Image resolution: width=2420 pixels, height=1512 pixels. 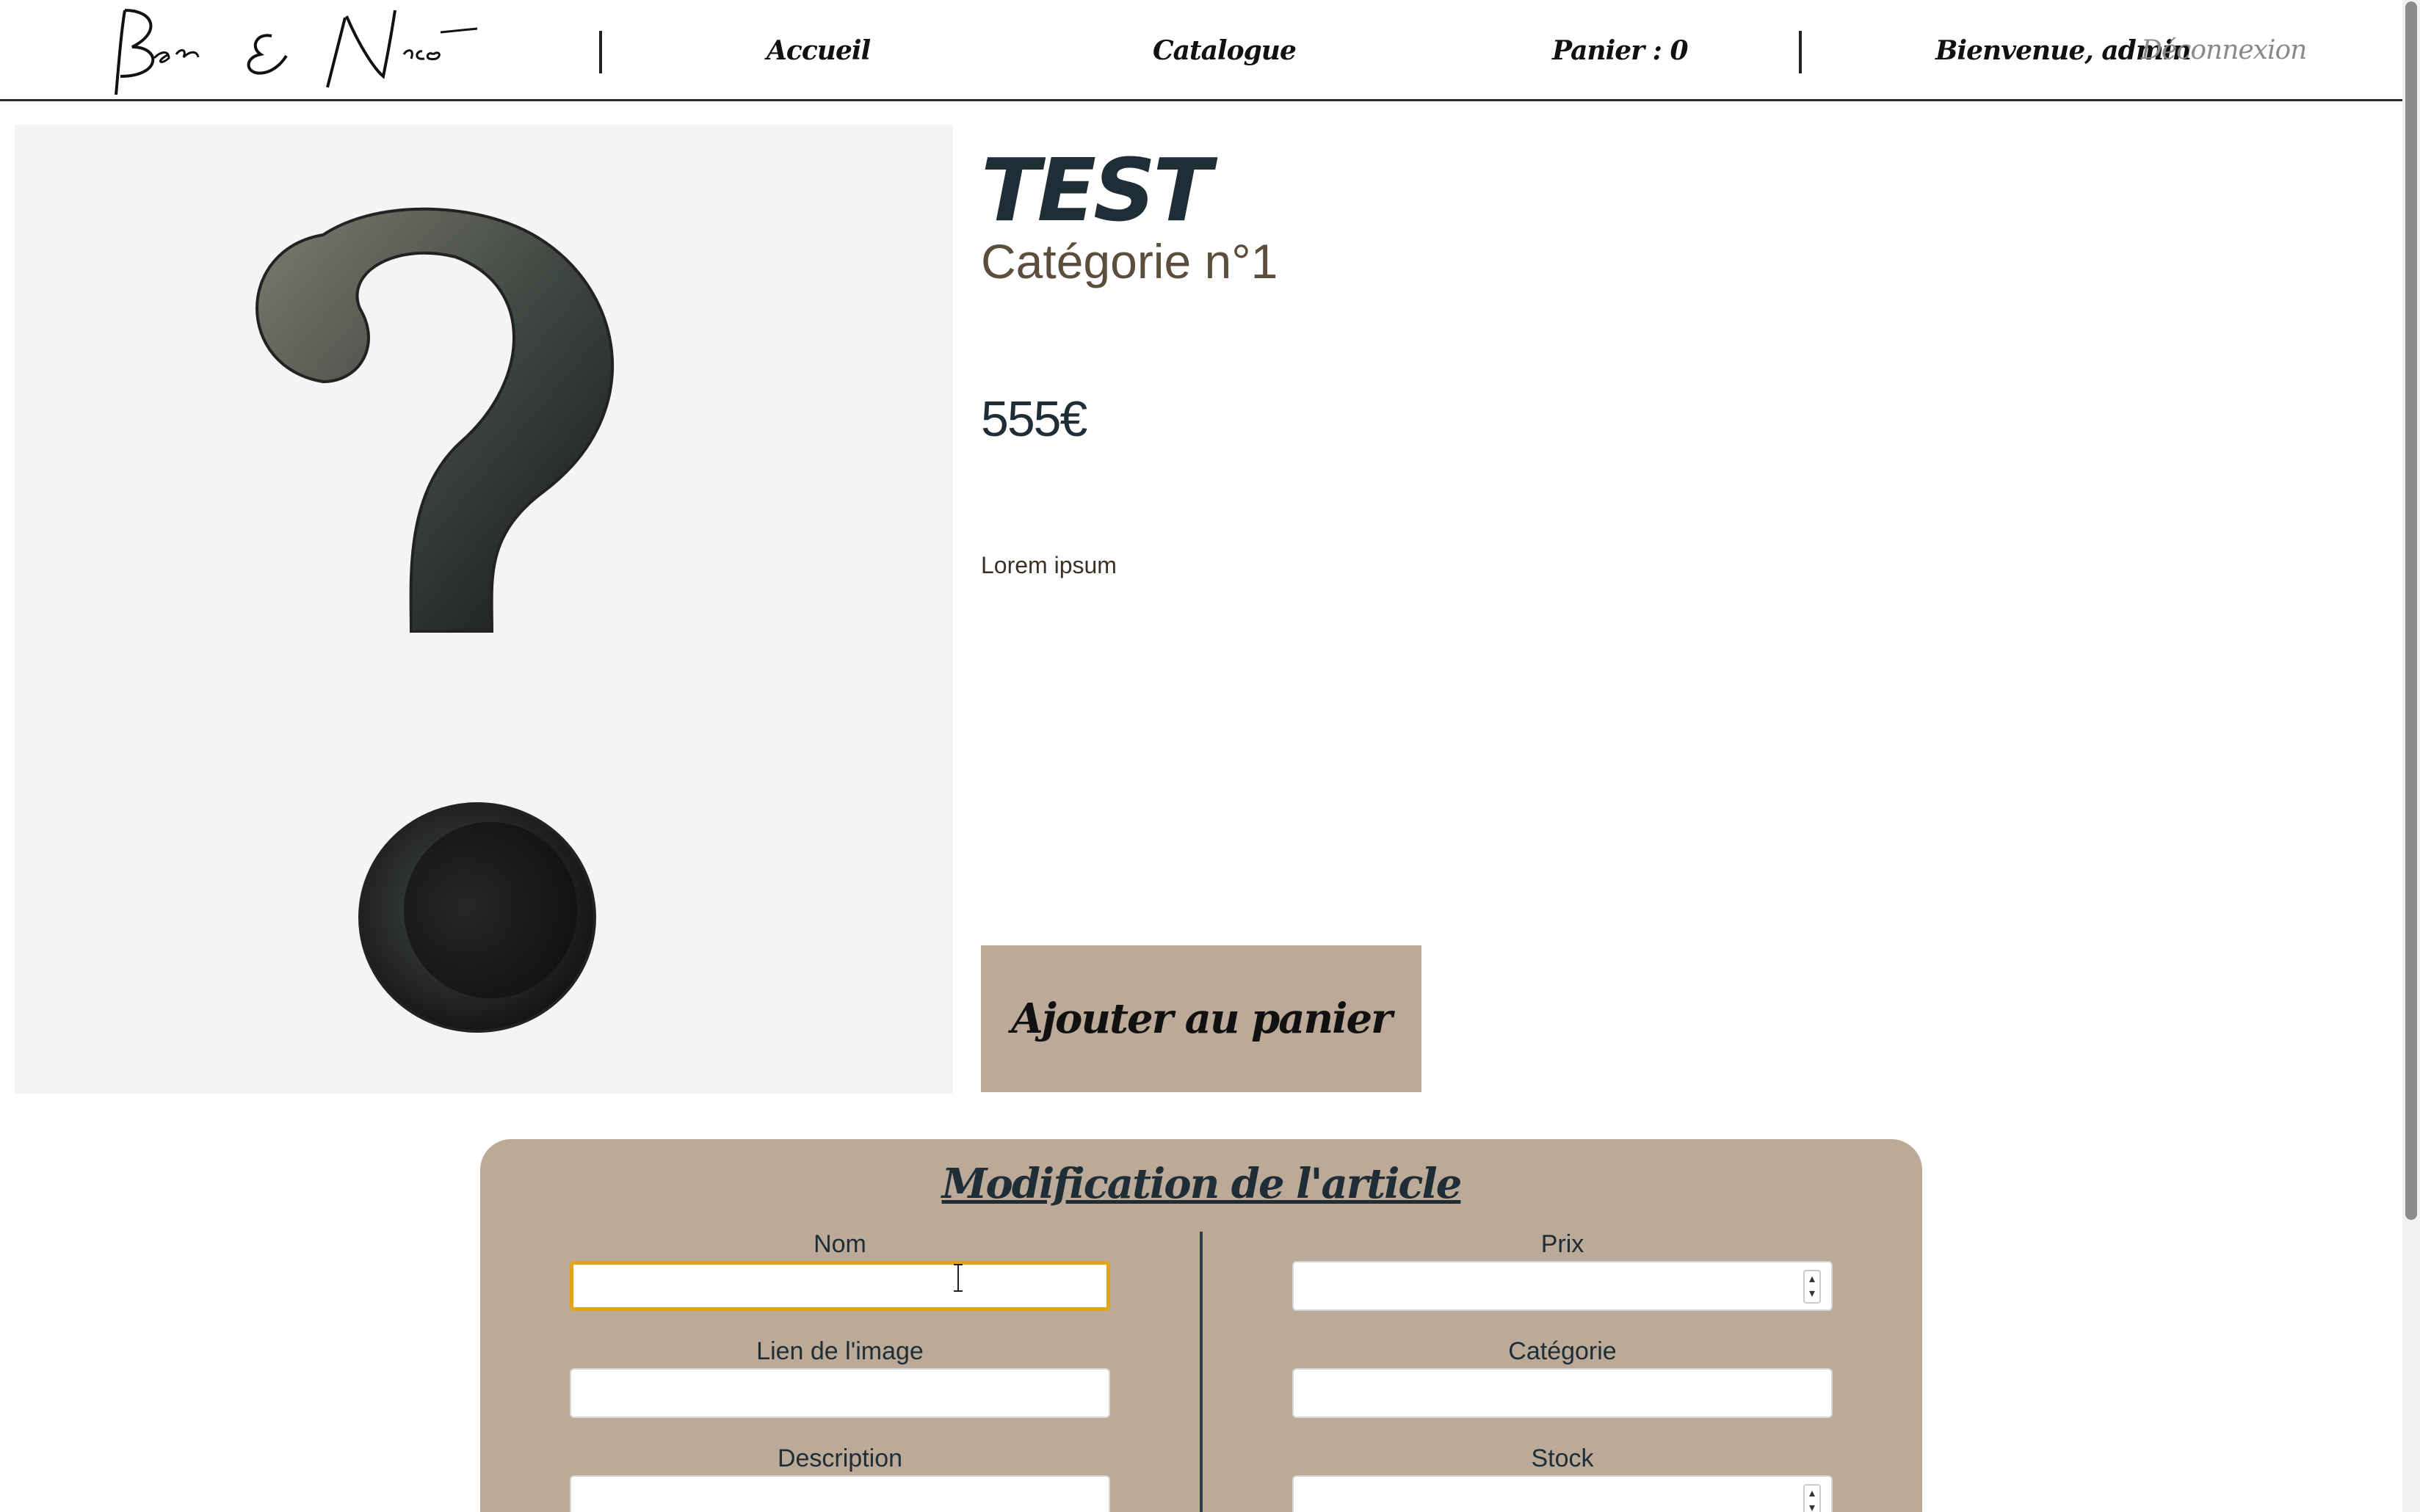 What do you see at coordinates (840, 1393) in the screenshot?
I see `image-link-input` at bounding box center [840, 1393].